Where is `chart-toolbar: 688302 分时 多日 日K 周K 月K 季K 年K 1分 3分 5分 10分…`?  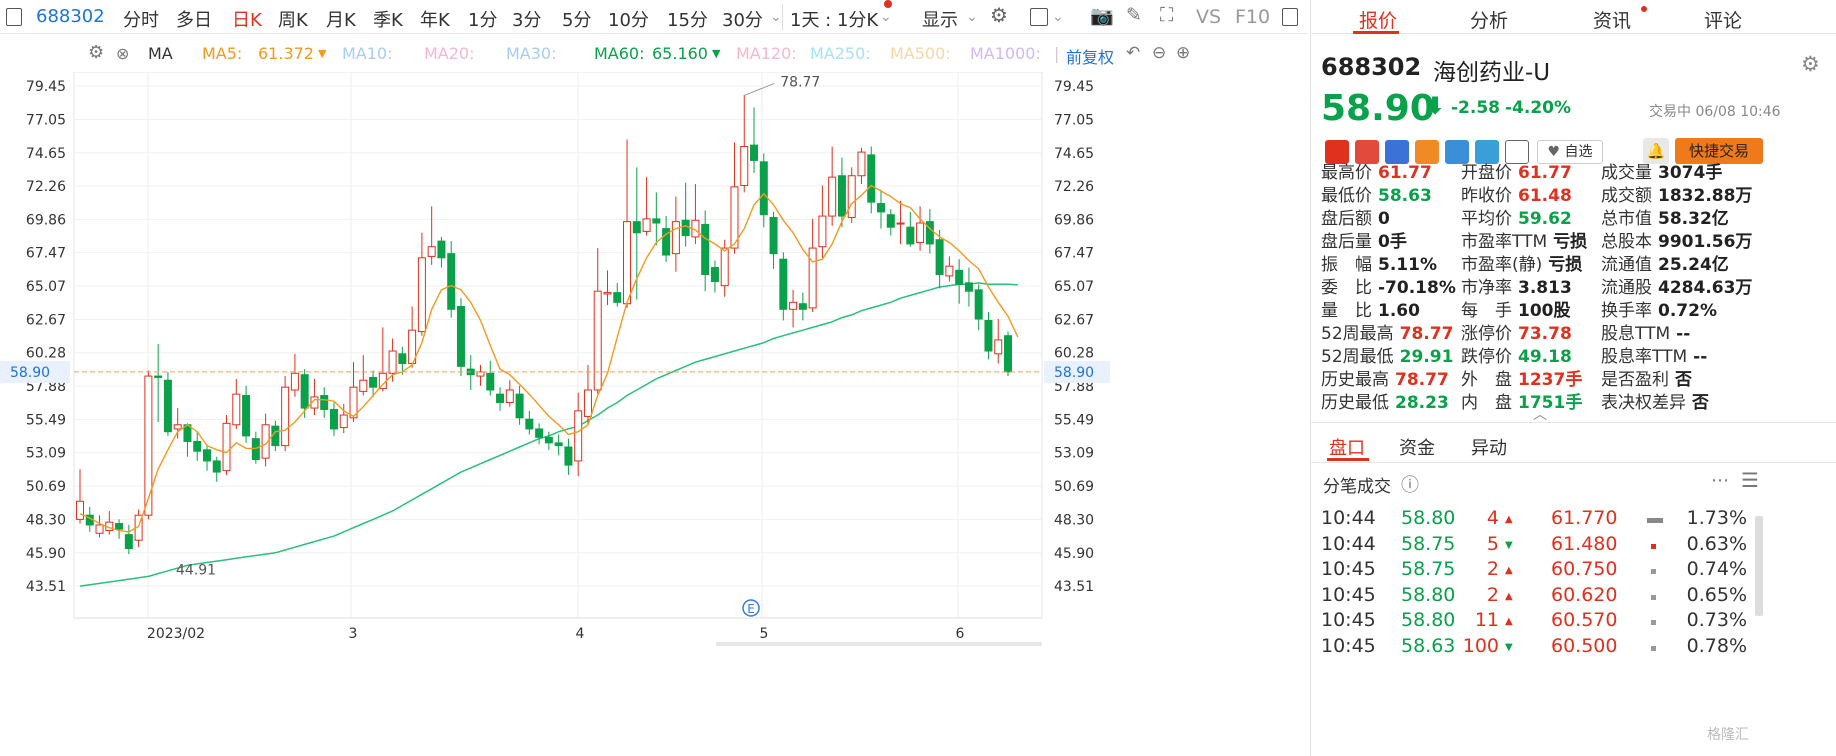
chart-toolbar: 688302 分时 多日 日K 周K 月K 季K 年K 1分 3分 5分 10分… is located at coordinates (654, 17).